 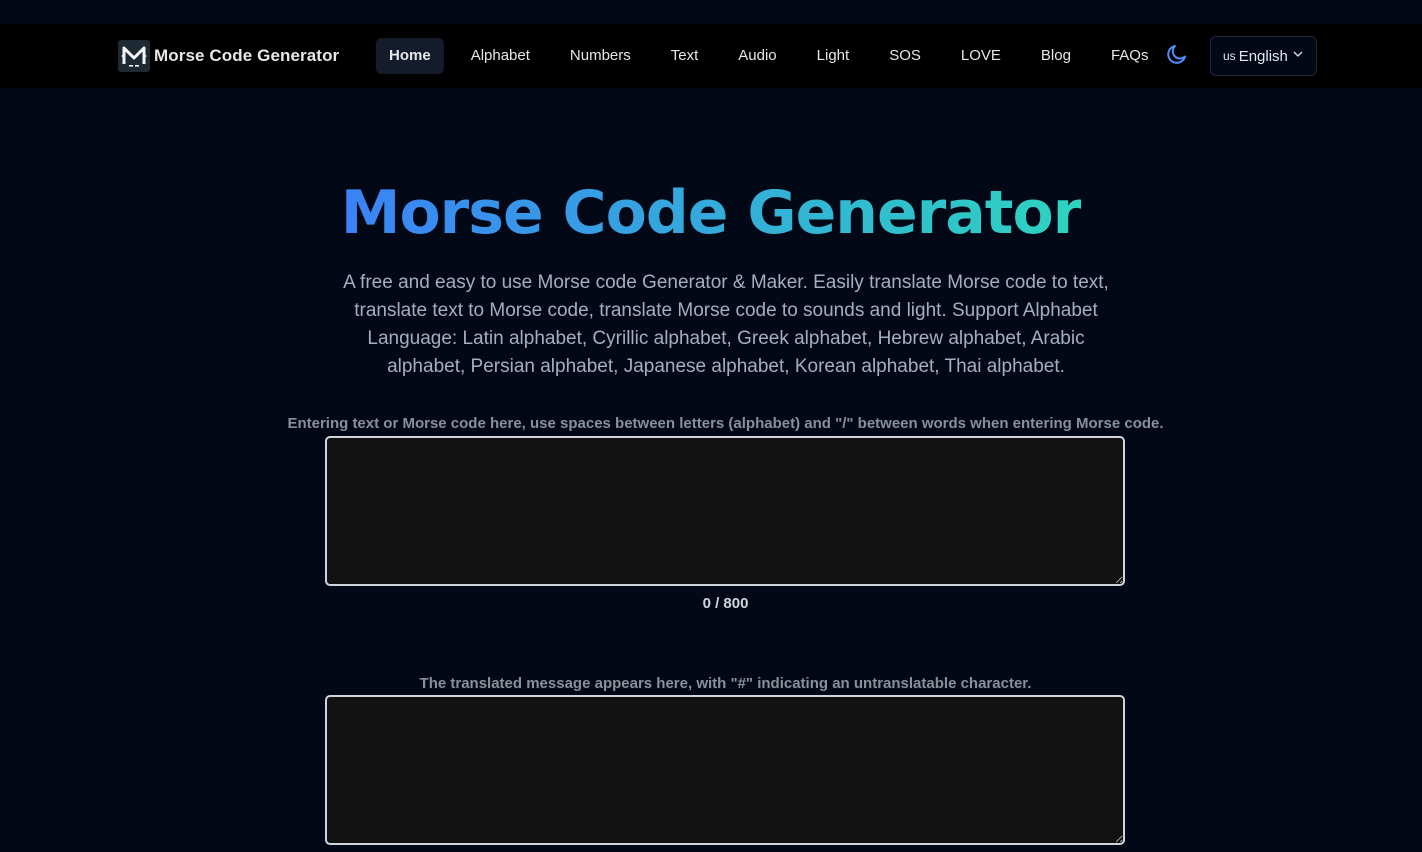 What do you see at coordinates (981, 56) in the screenshot?
I see `nav-item-love: LOVE` at bounding box center [981, 56].